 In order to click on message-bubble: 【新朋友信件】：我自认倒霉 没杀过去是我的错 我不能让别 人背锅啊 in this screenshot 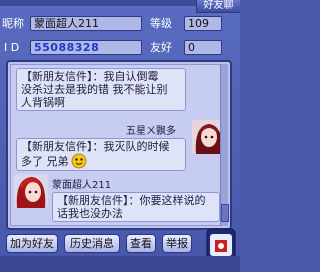, I will do `click(101, 89)`.